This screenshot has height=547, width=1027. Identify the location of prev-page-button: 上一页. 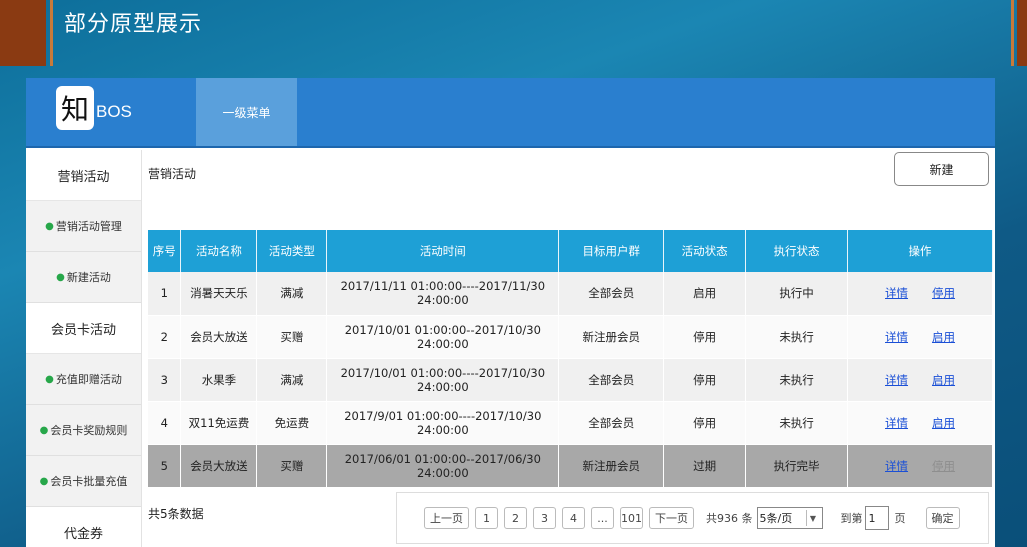
(446, 518).